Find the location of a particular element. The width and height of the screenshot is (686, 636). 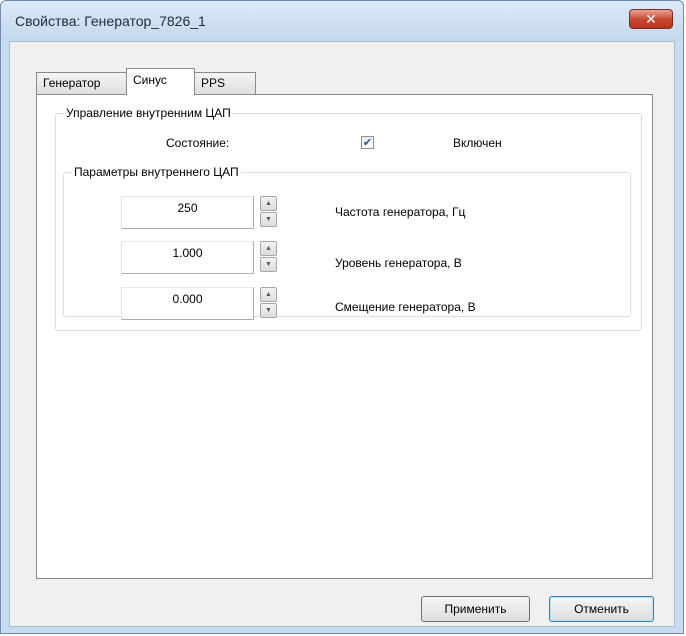

offset-input is located at coordinates (187, 303).